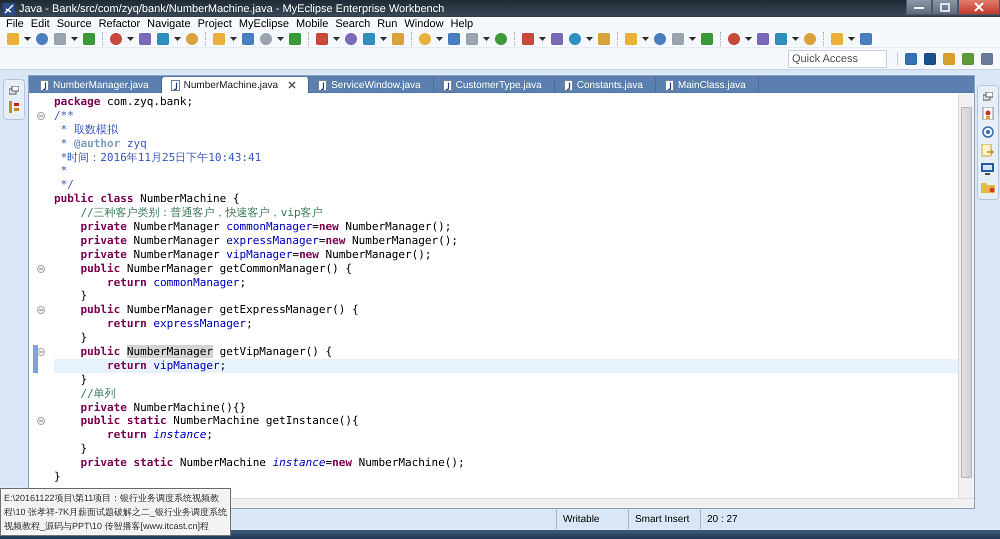 This screenshot has height=539, width=1000. What do you see at coordinates (216, 24) in the screenshot?
I see `menu-item: Project` at bounding box center [216, 24].